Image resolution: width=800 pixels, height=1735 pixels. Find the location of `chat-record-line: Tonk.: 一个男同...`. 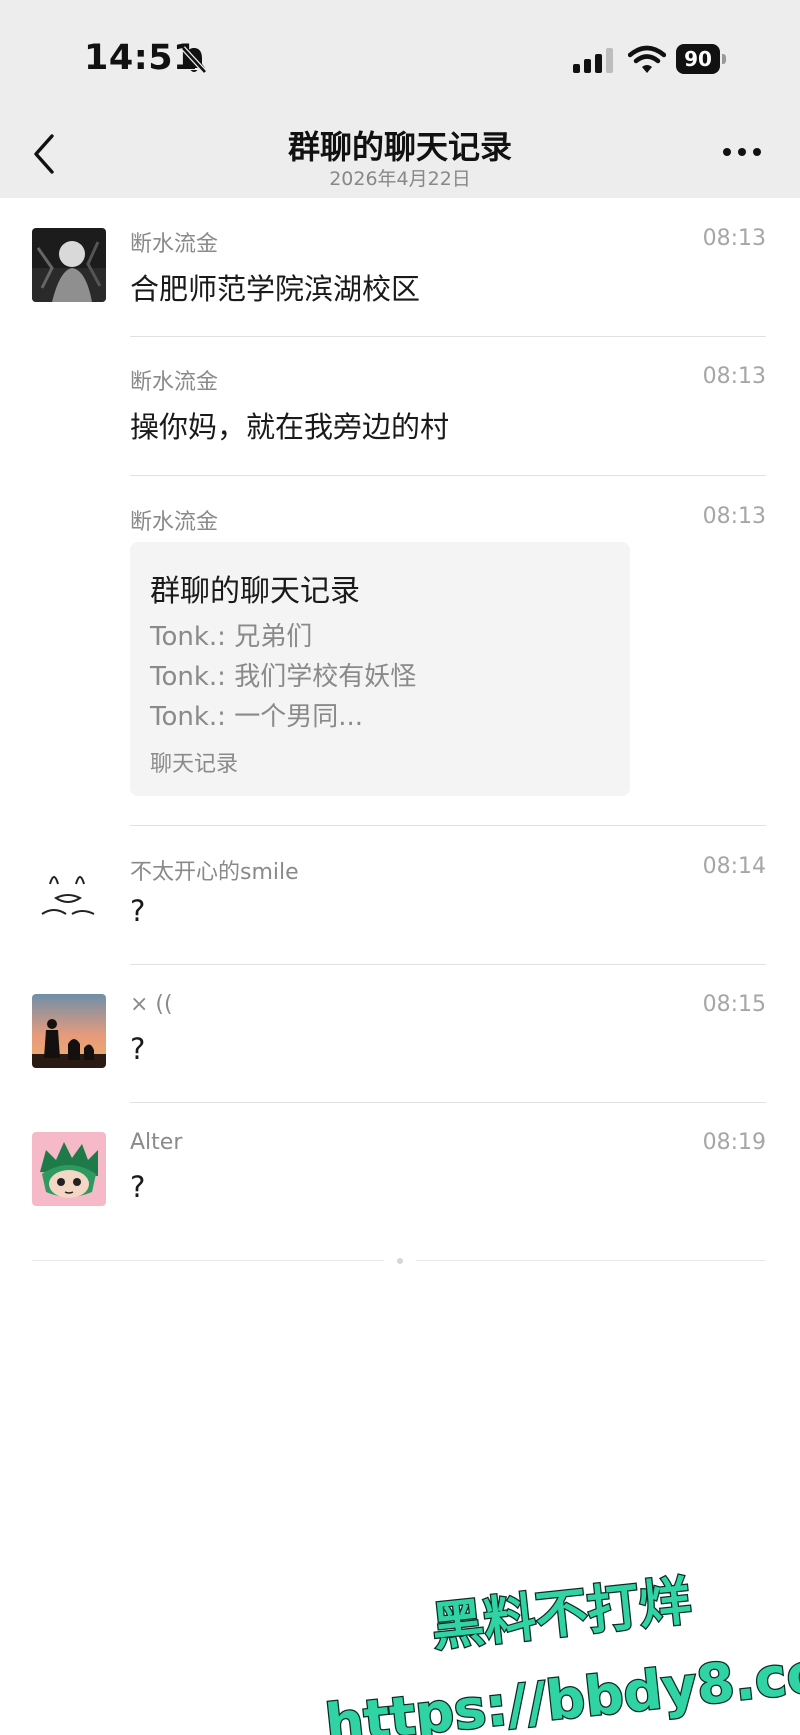

chat-record-line: Tonk.: 一个男同... is located at coordinates (256, 717).